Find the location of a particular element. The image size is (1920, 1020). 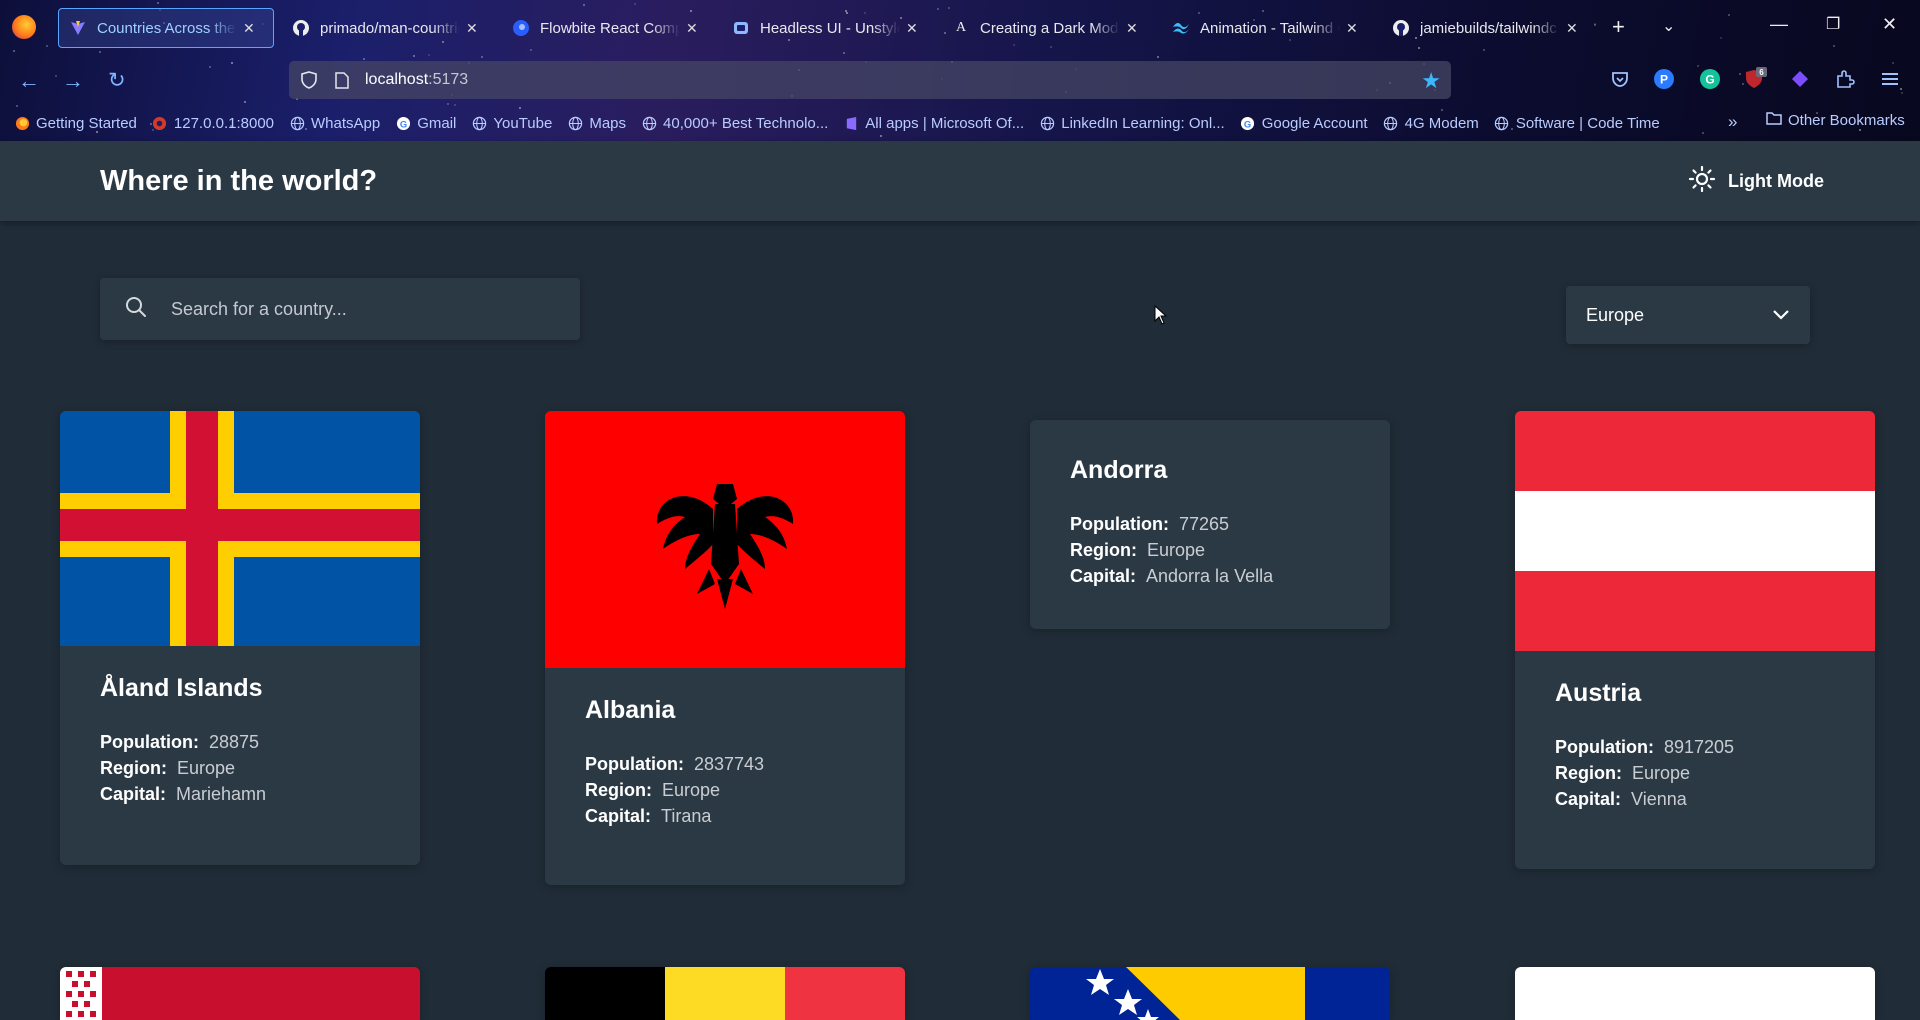

bookmark-item: Getting Started is located at coordinates (75, 123).